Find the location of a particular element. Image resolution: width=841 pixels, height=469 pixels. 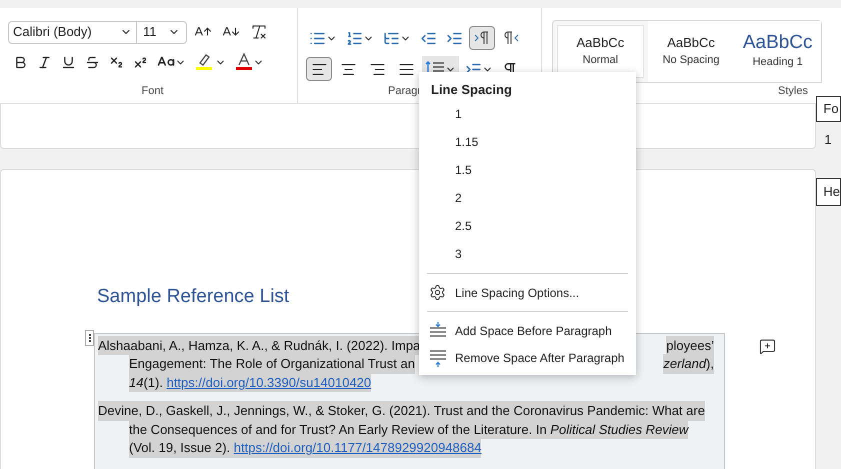

style-item: AaBbCc Heading 1 is located at coordinates (777, 51).